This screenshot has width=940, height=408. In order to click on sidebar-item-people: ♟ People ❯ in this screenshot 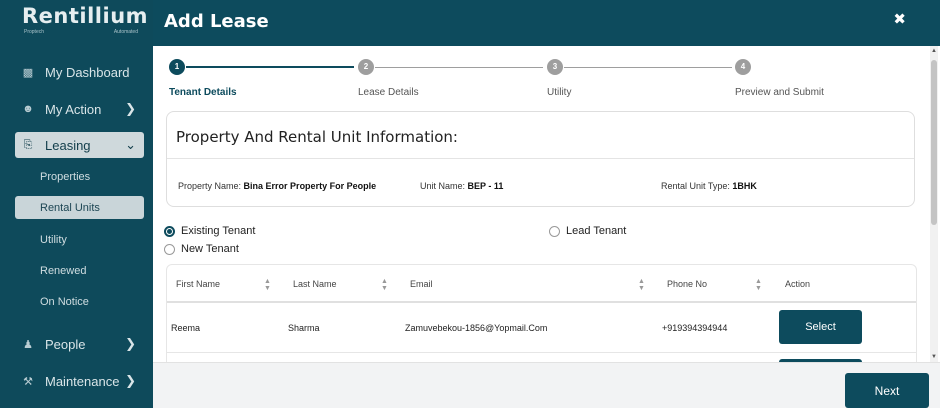, I will do `click(79, 344)`.